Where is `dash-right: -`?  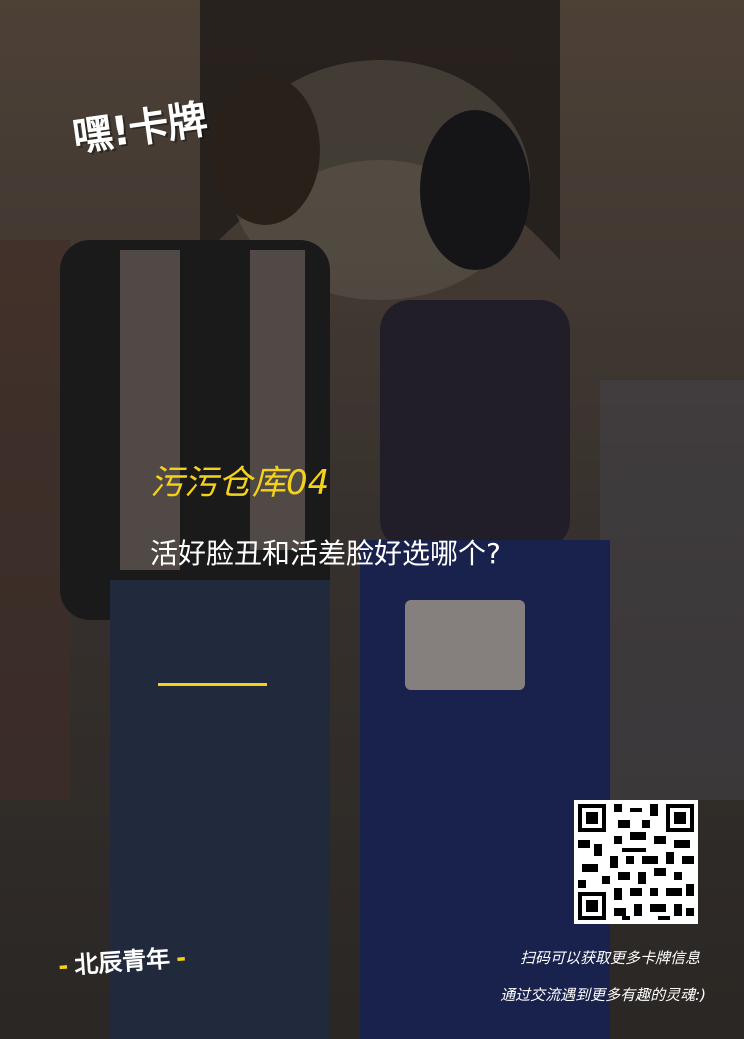 dash-right: - is located at coordinates (181, 958).